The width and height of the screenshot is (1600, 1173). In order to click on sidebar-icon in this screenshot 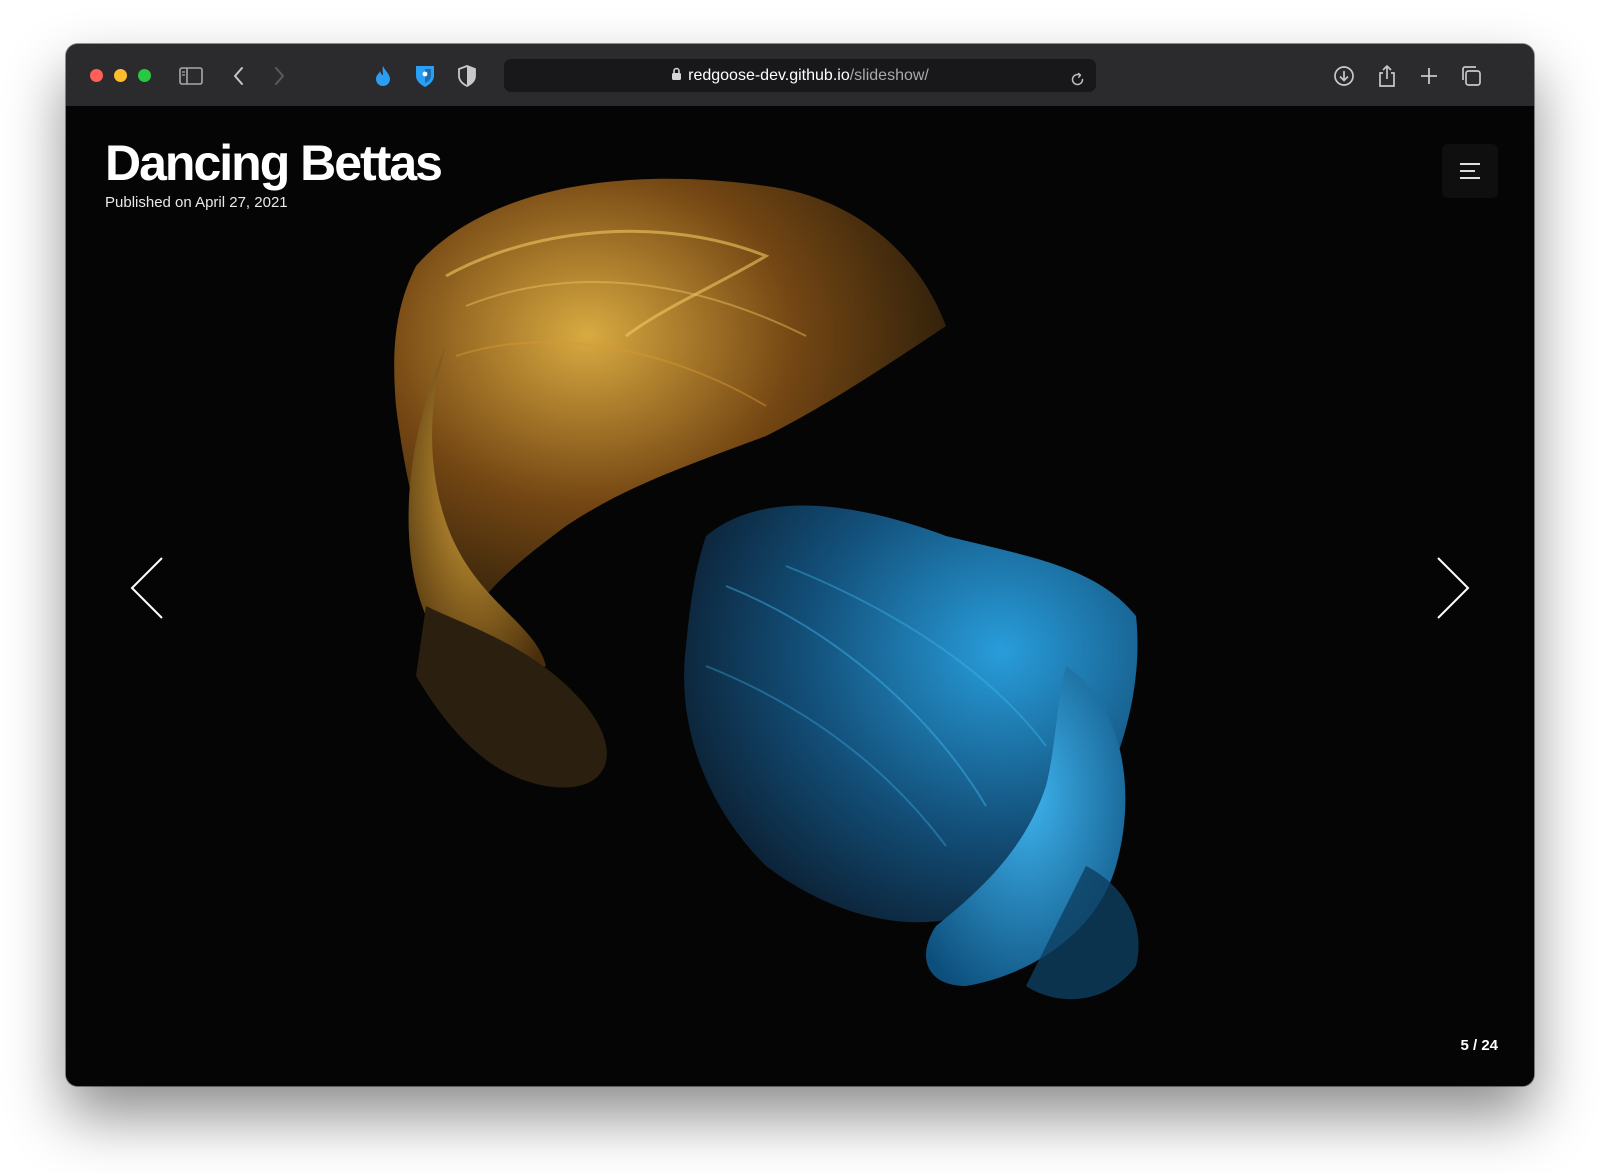, I will do `click(191, 76)`.